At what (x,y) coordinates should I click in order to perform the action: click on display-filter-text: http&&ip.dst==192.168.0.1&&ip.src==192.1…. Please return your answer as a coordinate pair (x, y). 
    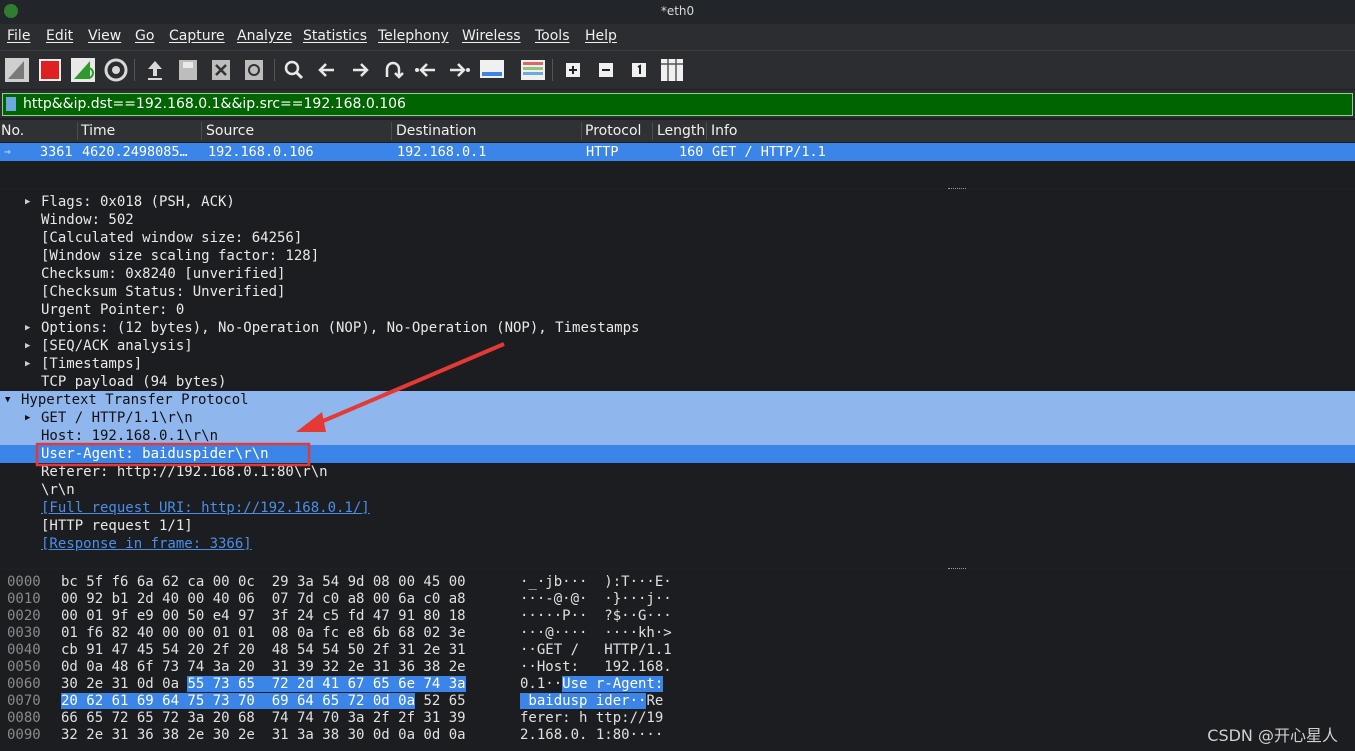
    Looking at the image, I should click on (214, 104).